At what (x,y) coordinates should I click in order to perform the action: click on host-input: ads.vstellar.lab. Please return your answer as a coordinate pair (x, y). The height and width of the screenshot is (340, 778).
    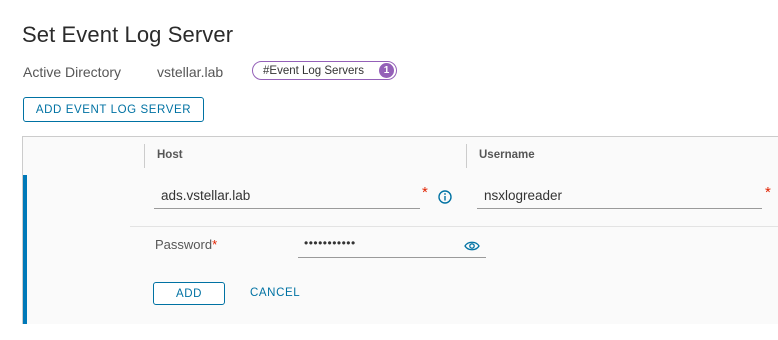
    Looking at the image, I should click on (287, 198).